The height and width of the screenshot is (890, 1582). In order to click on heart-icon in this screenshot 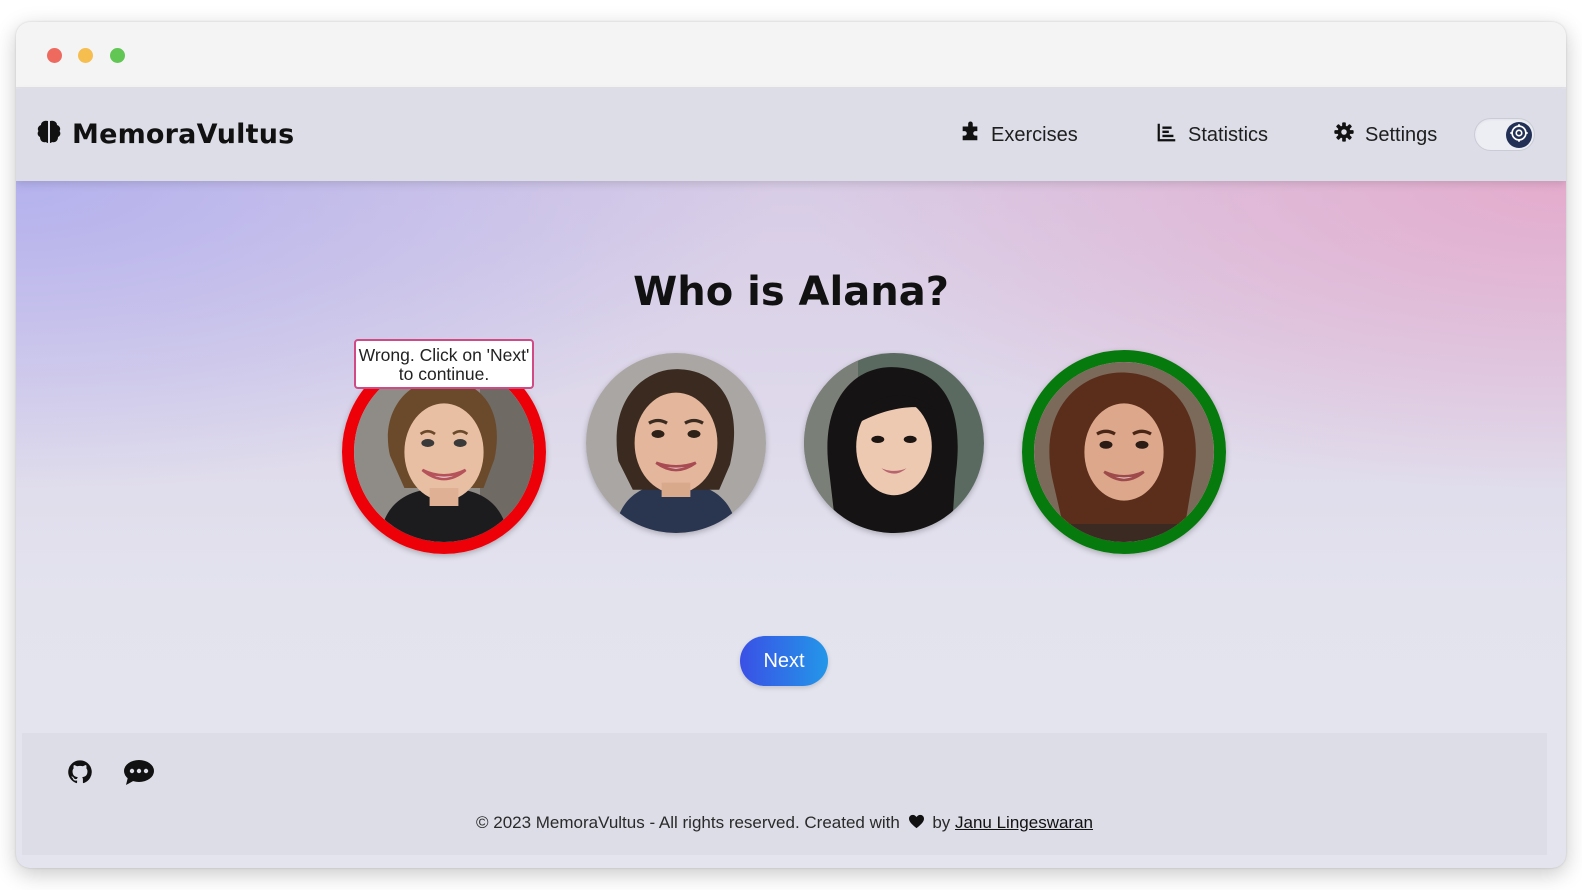, I will do `click(916, 821)`.